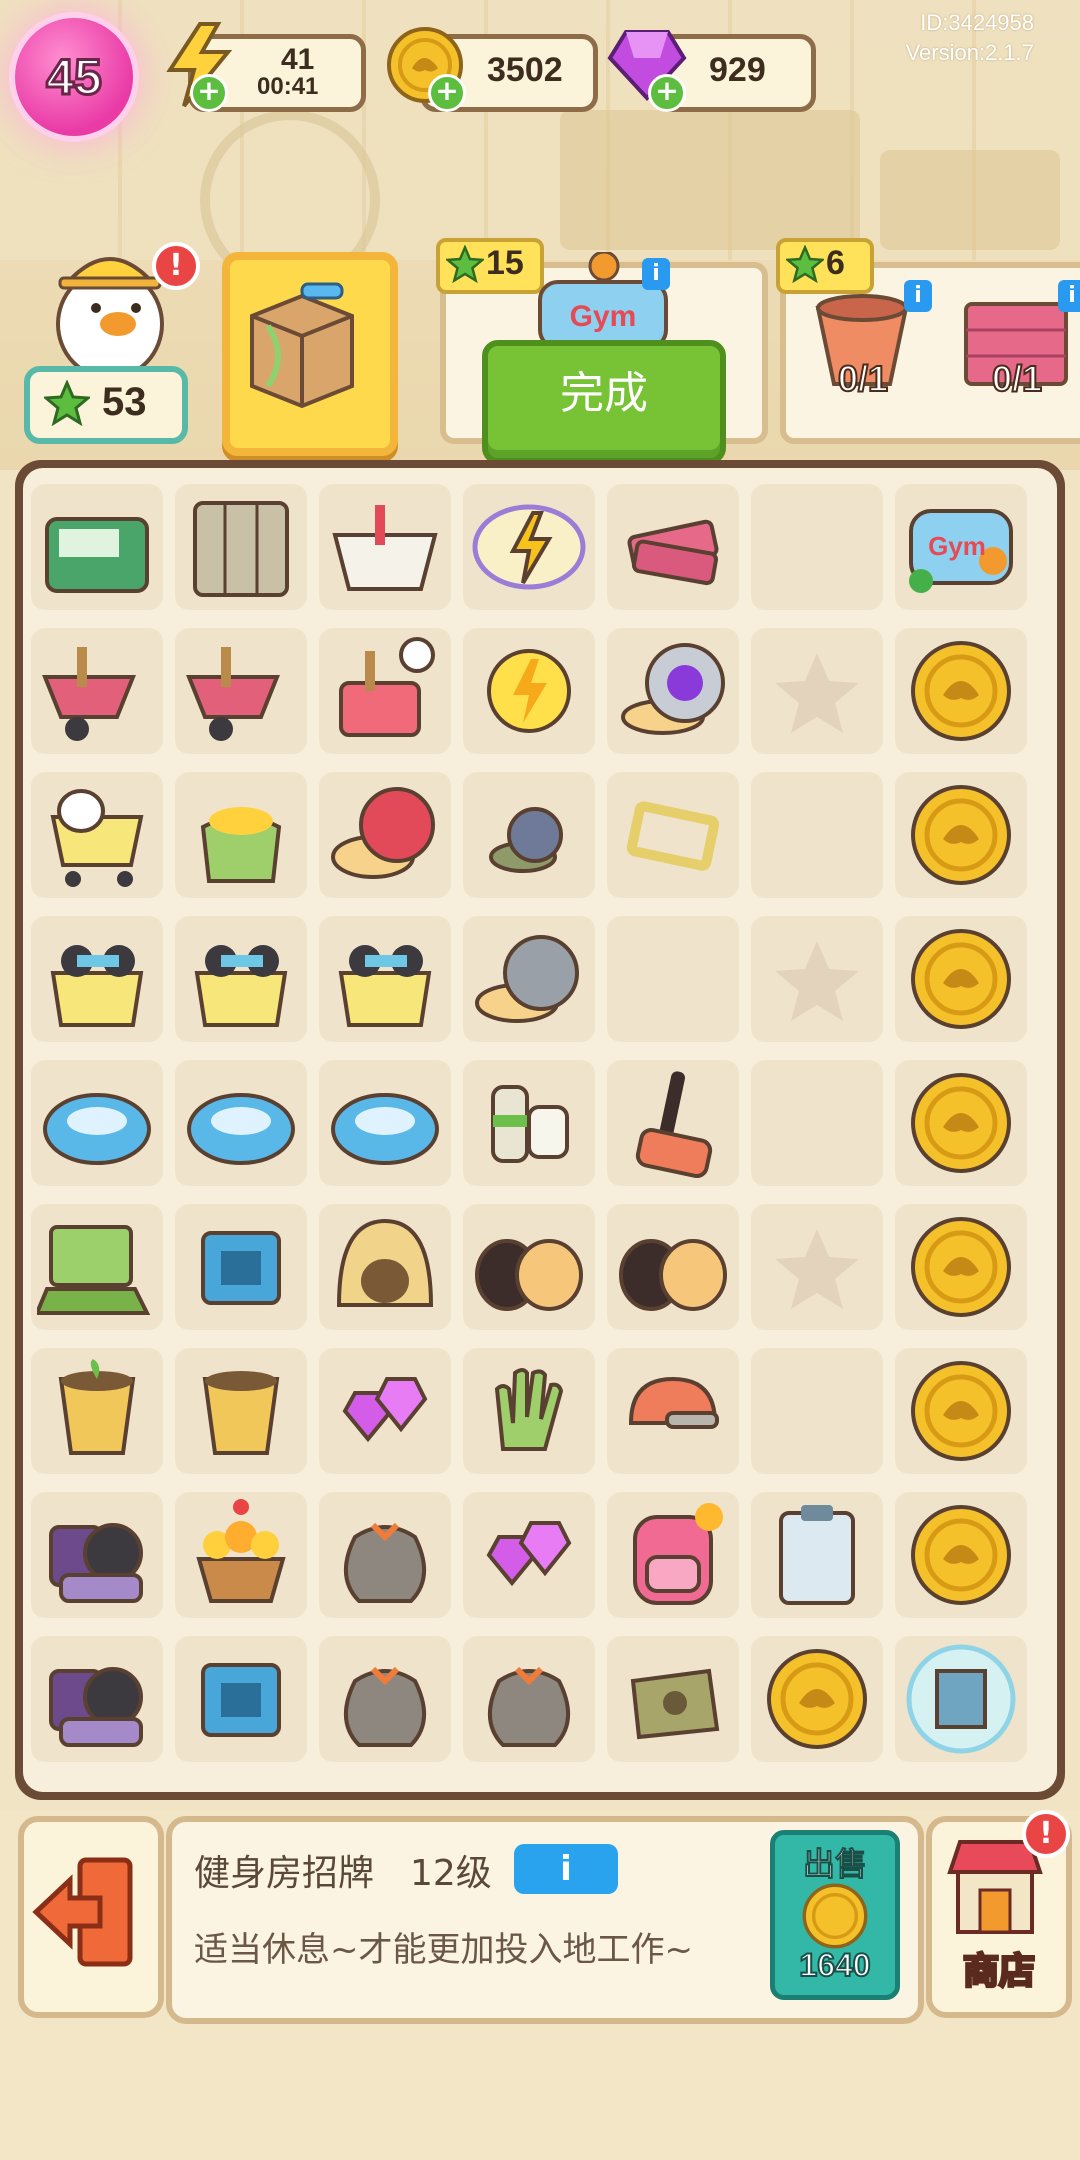 The width and height of the screenshot is (1080, 2160). What do you see at coordinates (961, 547) in the screenshot?
I see `board-cell: Gym` at bounding box center [961, 547].